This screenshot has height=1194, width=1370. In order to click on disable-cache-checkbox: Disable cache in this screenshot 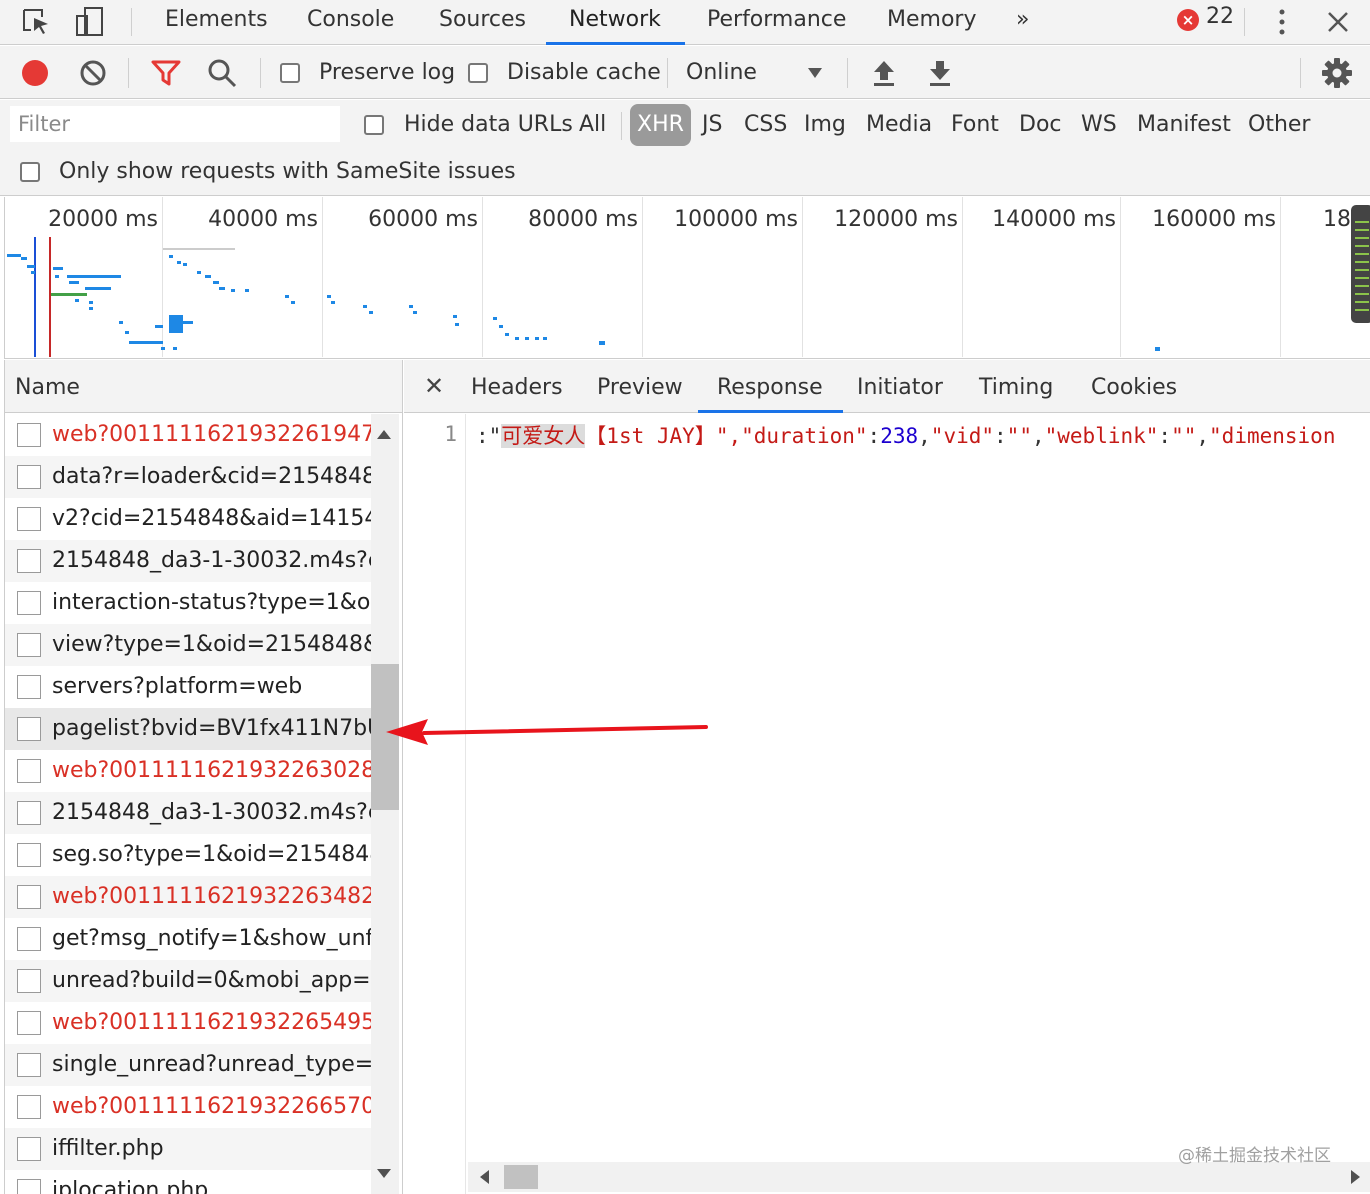, I will do `click(564, 72)`.